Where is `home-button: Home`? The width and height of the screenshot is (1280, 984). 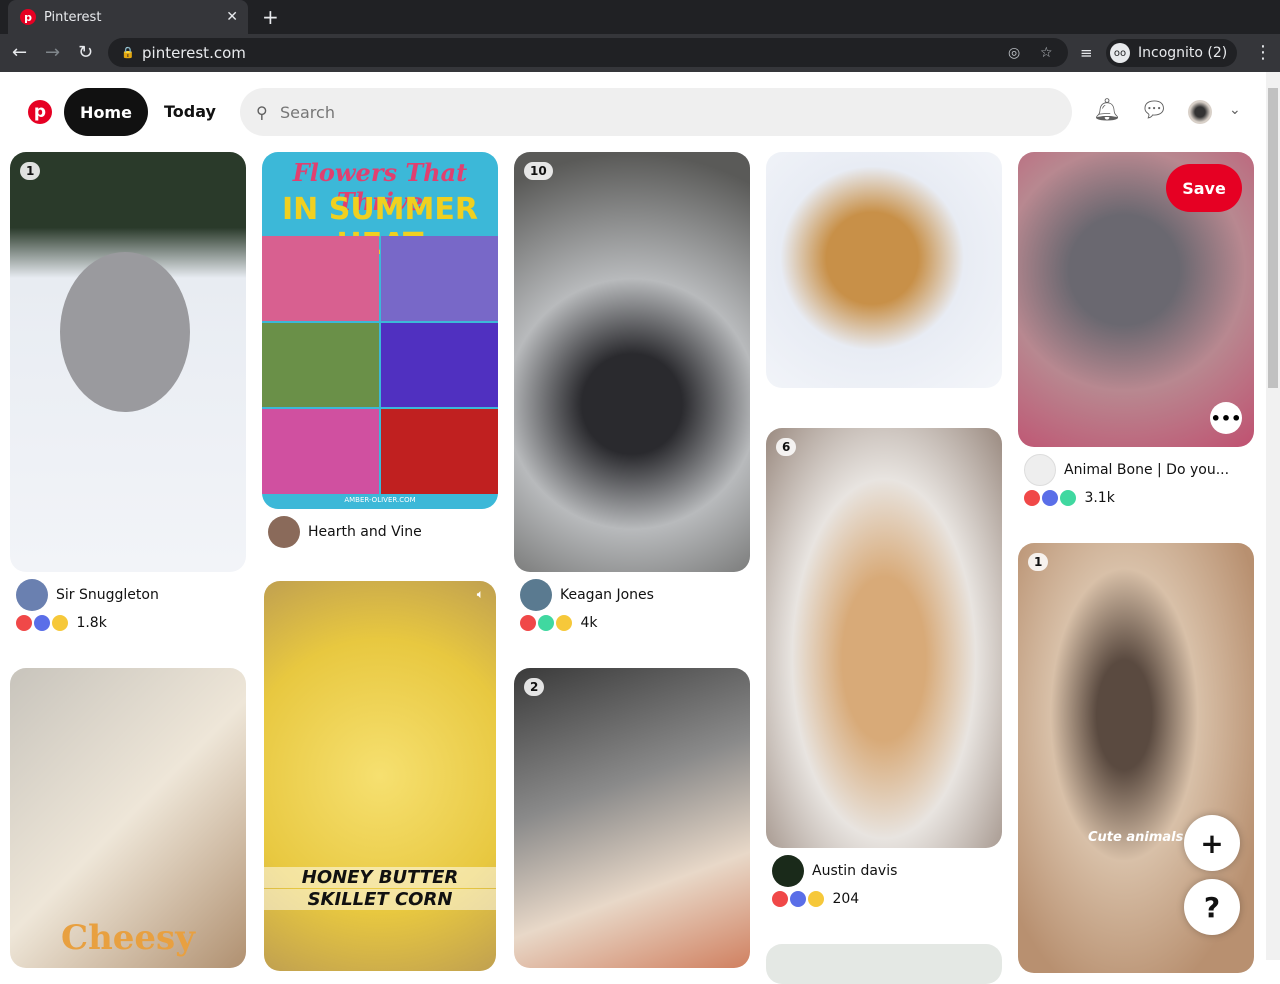
home-button: Home is located at coordinates (106, 112).